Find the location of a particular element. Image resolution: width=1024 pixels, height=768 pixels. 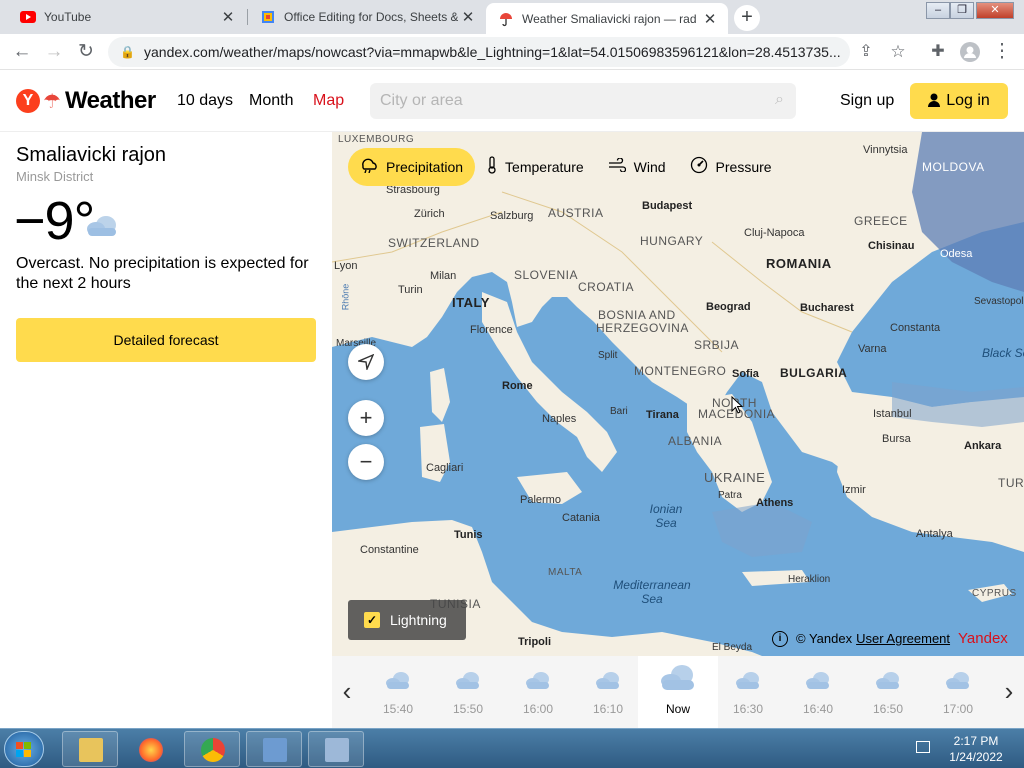

timeline-step: 16:50 is located at coordinates (888, 692).